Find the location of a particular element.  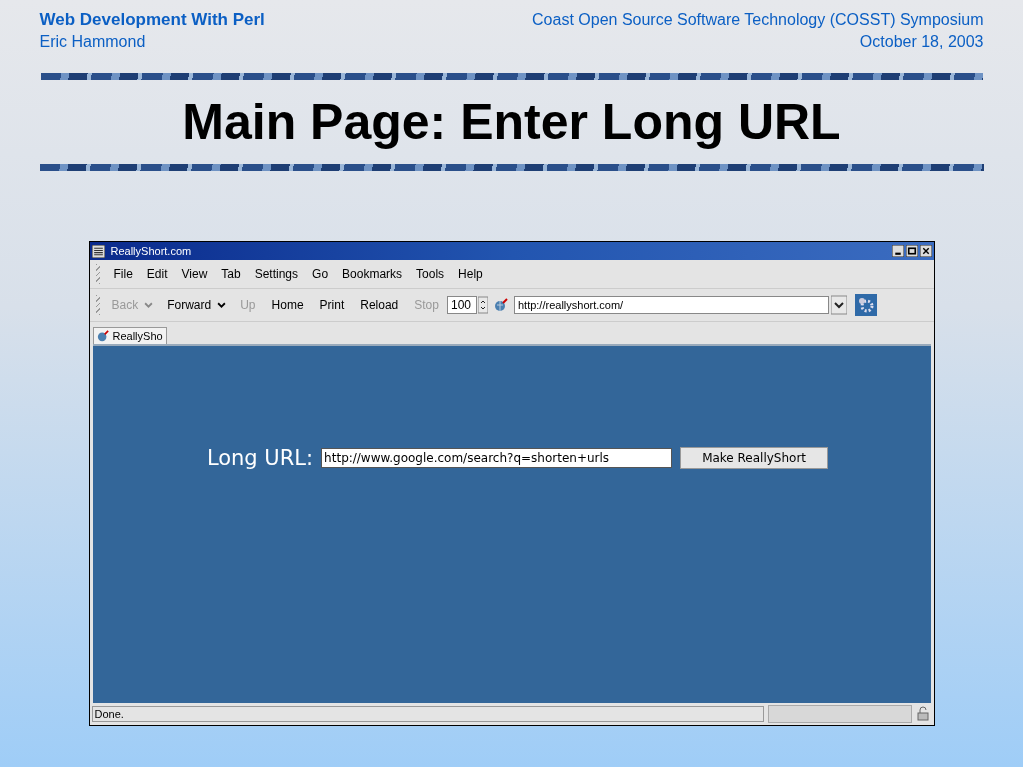

url-input-field: http://www.google.com/search?q=shorten+urls is located at coordinates (497, 458).